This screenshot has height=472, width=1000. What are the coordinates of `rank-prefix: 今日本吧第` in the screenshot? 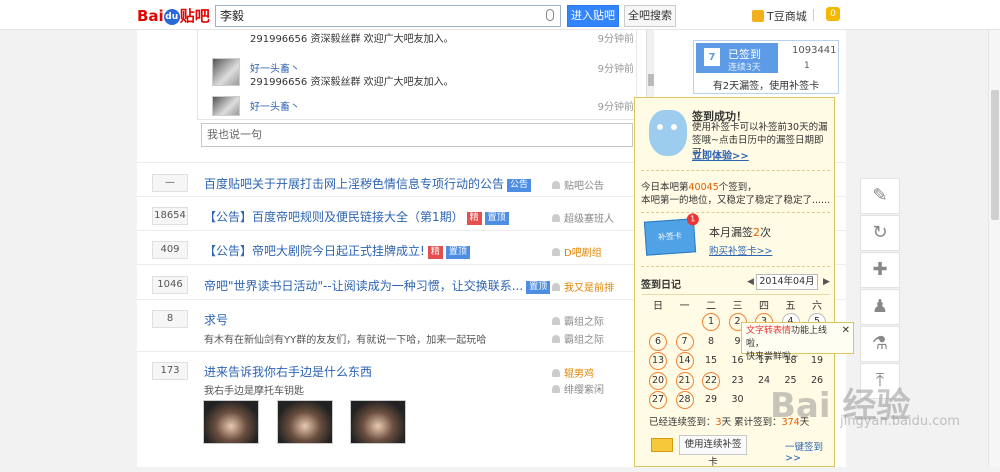 It's located at (665, 187).